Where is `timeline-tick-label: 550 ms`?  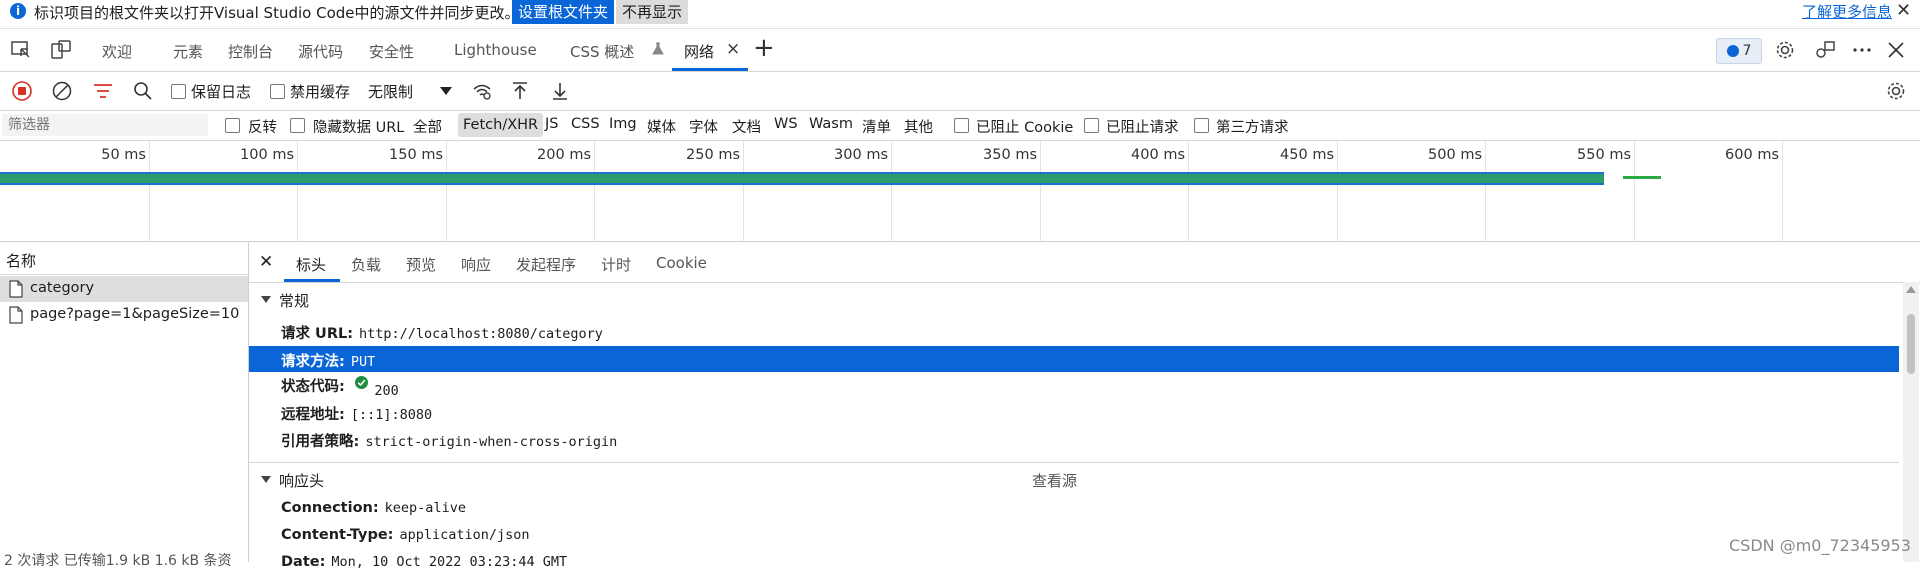
timeline-tick-label: 550 ms is located at coordinates (1604, 155).